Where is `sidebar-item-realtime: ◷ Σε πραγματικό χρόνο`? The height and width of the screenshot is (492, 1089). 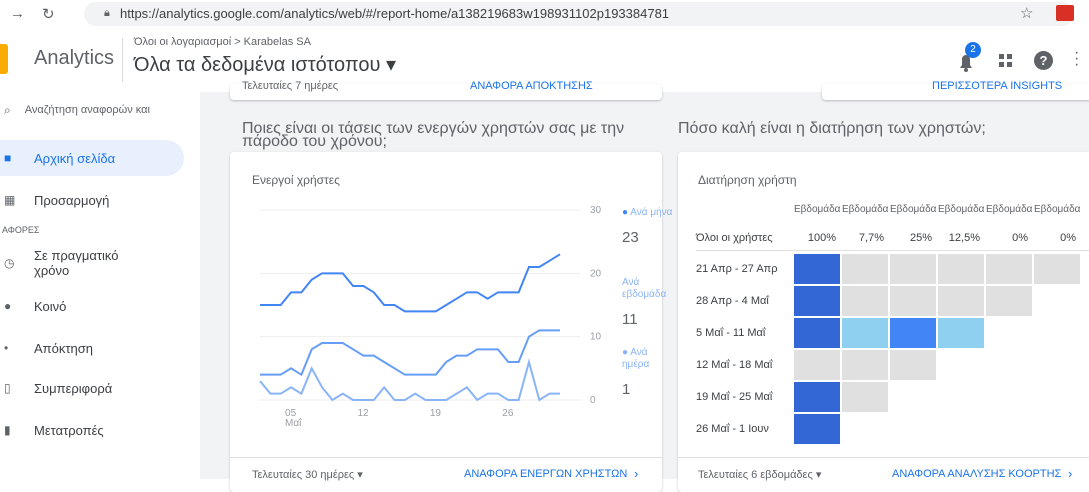 sidebar-item-realtime: ◷ Σε πραγματικό χρόνο is located at coordinates (92, 263).